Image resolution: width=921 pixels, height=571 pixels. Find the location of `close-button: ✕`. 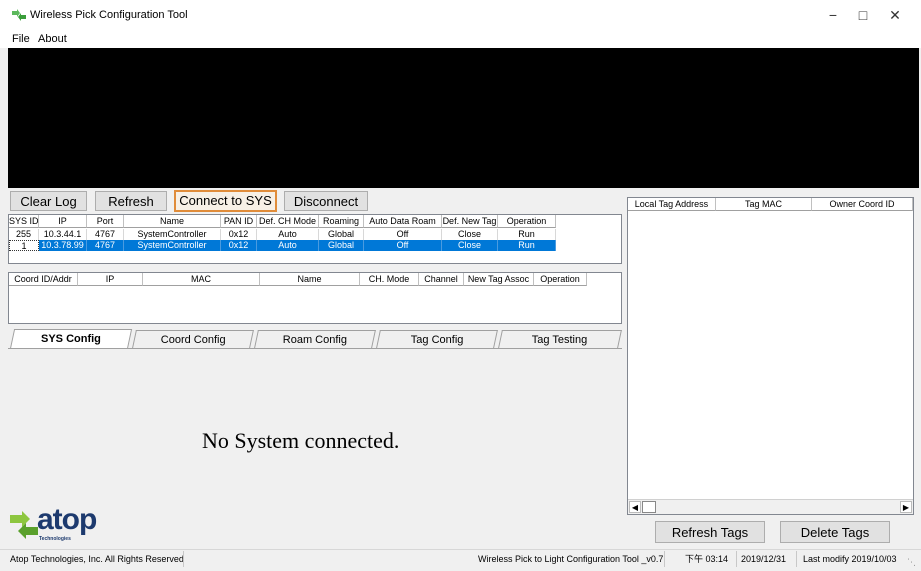

close-button: ✕ is located at coordinates (895, 15).